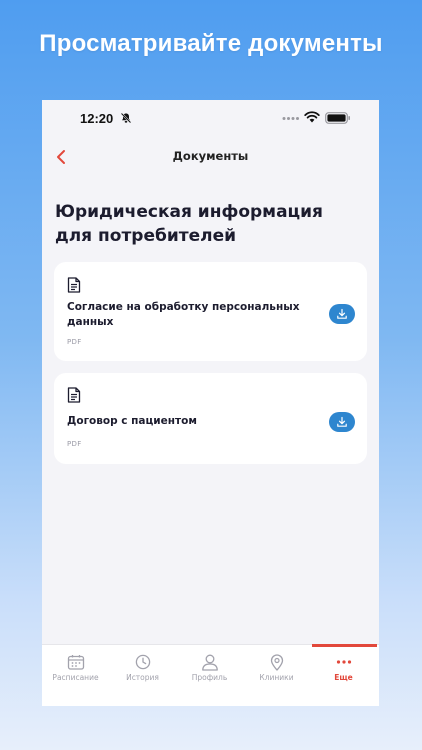 The height and width of the screenshot is (750, 422). I want to click on tab-label: Профиль, so click(209, 677).